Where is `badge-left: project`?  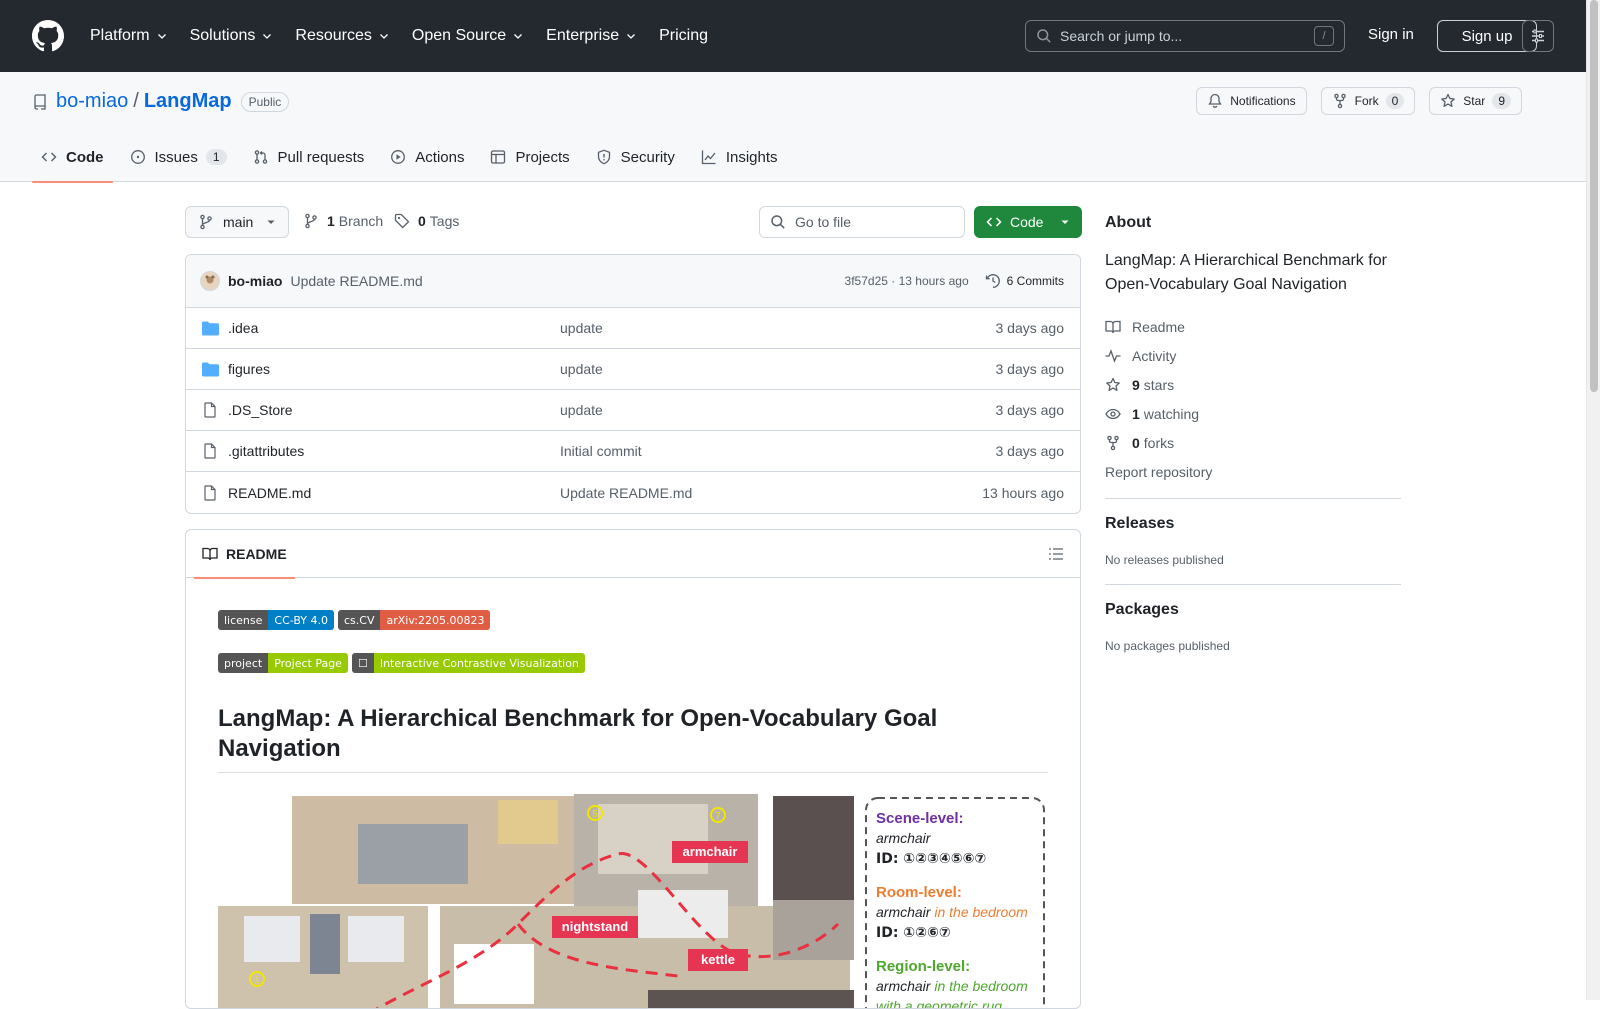 badge-left: project is located at coordinates (243, 663).